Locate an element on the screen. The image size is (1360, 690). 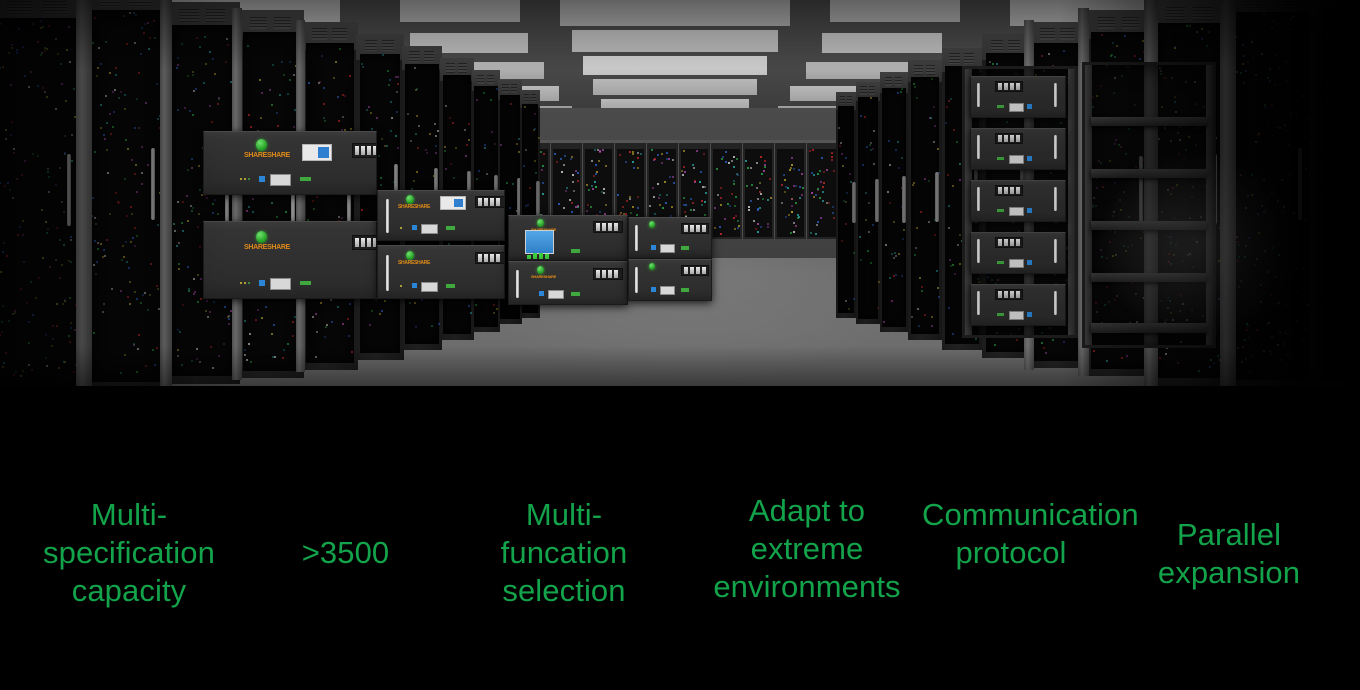
rack-glass-door is located at coordinates (726, 193).